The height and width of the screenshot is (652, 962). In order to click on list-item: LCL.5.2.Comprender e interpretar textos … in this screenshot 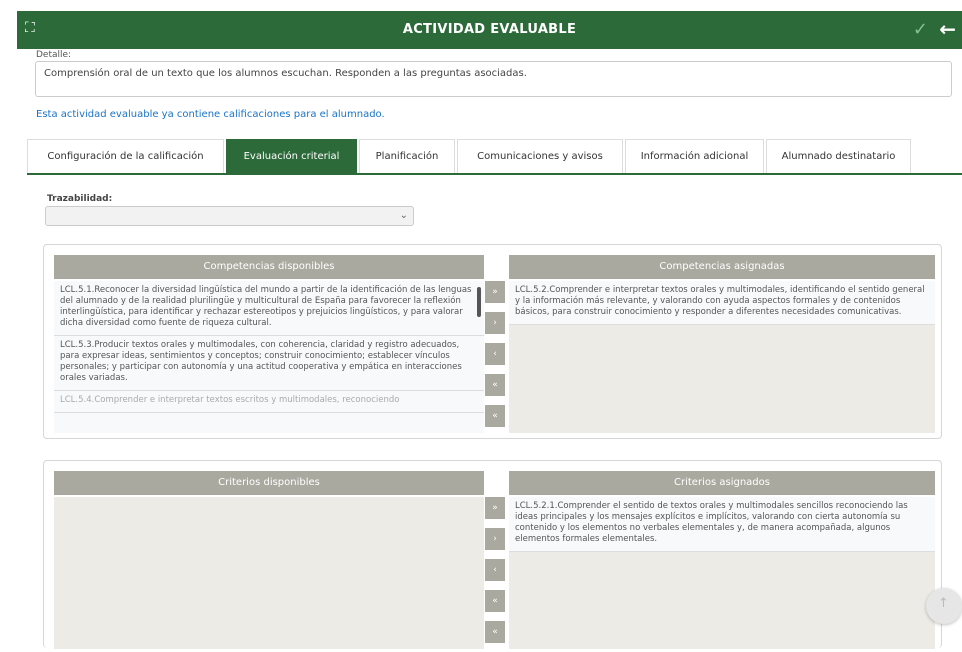, I will do `click(722, 303)`.